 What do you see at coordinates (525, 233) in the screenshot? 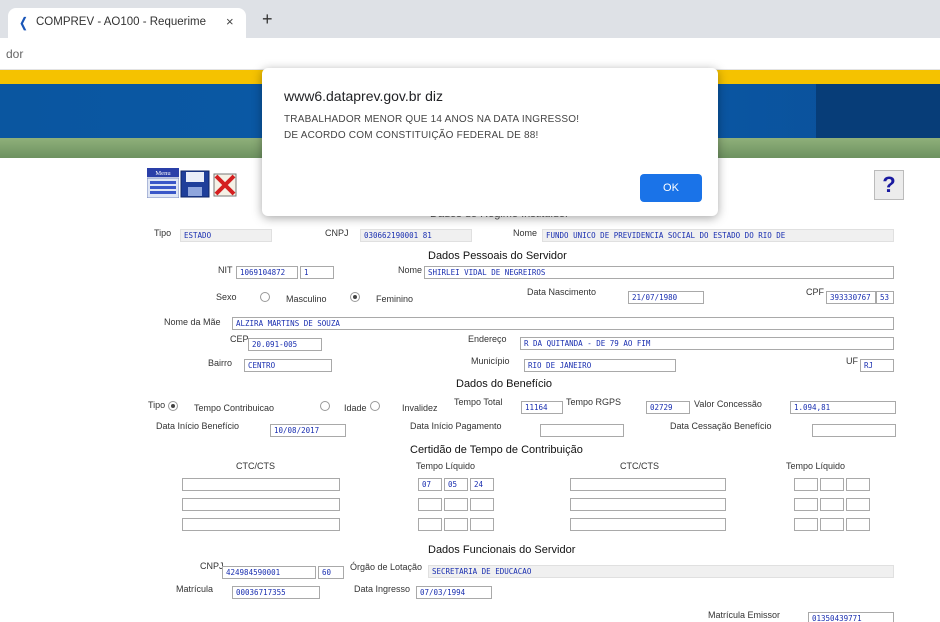
I see `regime-nome-label: Nome` at bounding box center [525, 233].